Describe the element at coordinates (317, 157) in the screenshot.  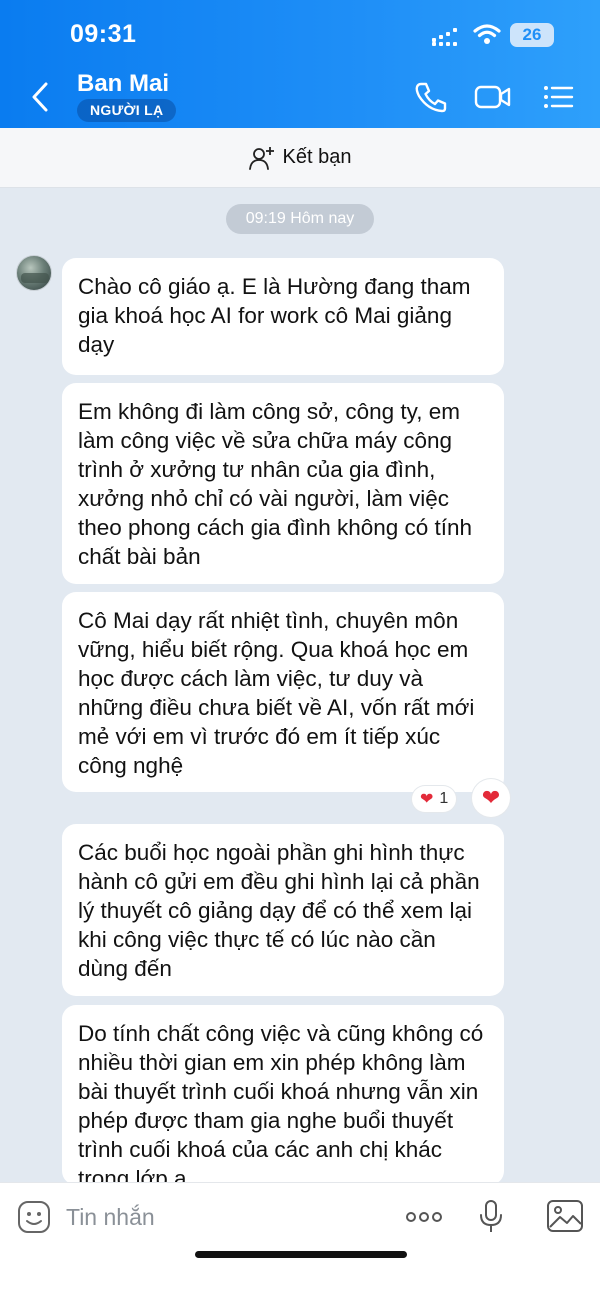
I see `add-friend-label: Kết bạn` at that location.